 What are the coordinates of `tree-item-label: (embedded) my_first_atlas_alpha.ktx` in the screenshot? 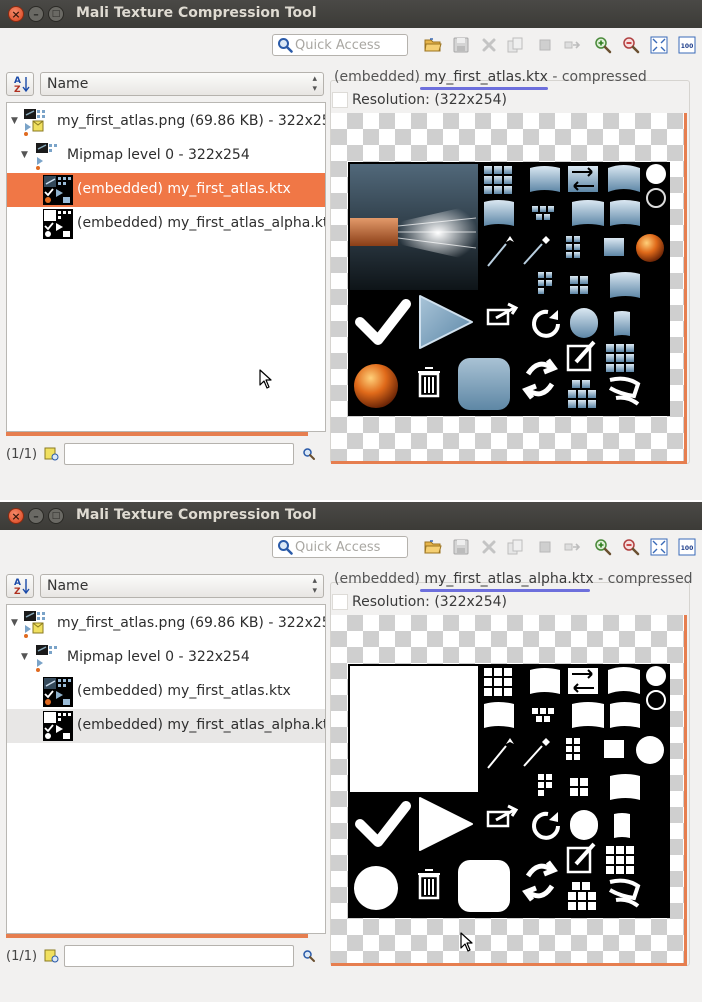 It's located at (201, 725).